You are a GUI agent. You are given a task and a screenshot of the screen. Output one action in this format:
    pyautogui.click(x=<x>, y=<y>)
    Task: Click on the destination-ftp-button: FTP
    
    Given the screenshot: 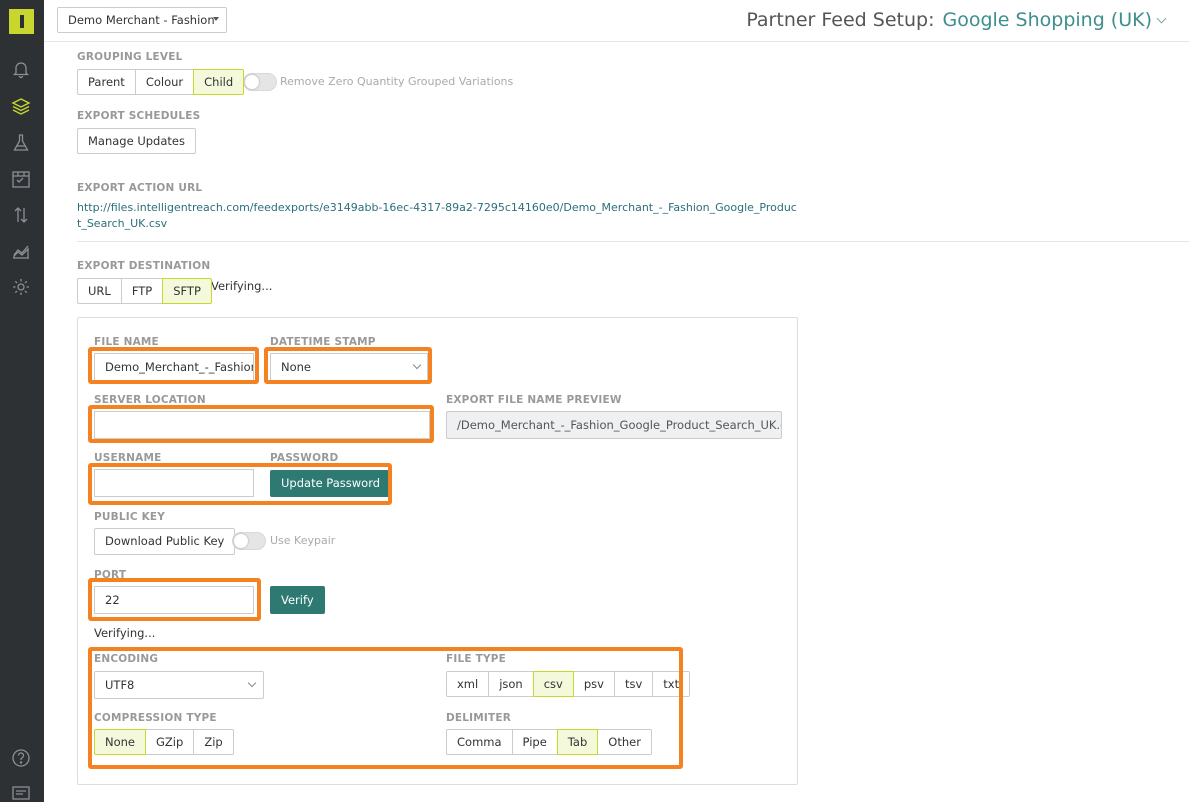 What is the action you would take?
    pyautogui.click(x=142, y=291)
    